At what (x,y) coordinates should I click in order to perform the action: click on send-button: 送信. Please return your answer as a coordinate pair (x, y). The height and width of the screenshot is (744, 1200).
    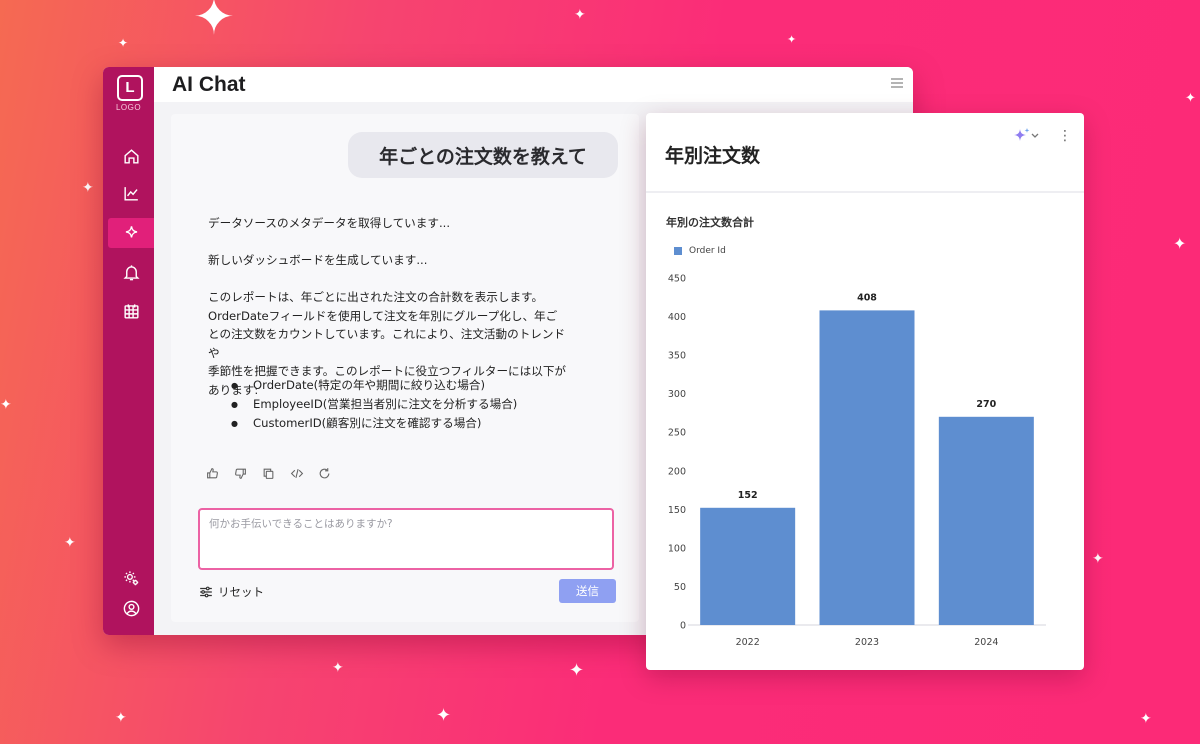
    Looking at the image, I should click on (587, 591).